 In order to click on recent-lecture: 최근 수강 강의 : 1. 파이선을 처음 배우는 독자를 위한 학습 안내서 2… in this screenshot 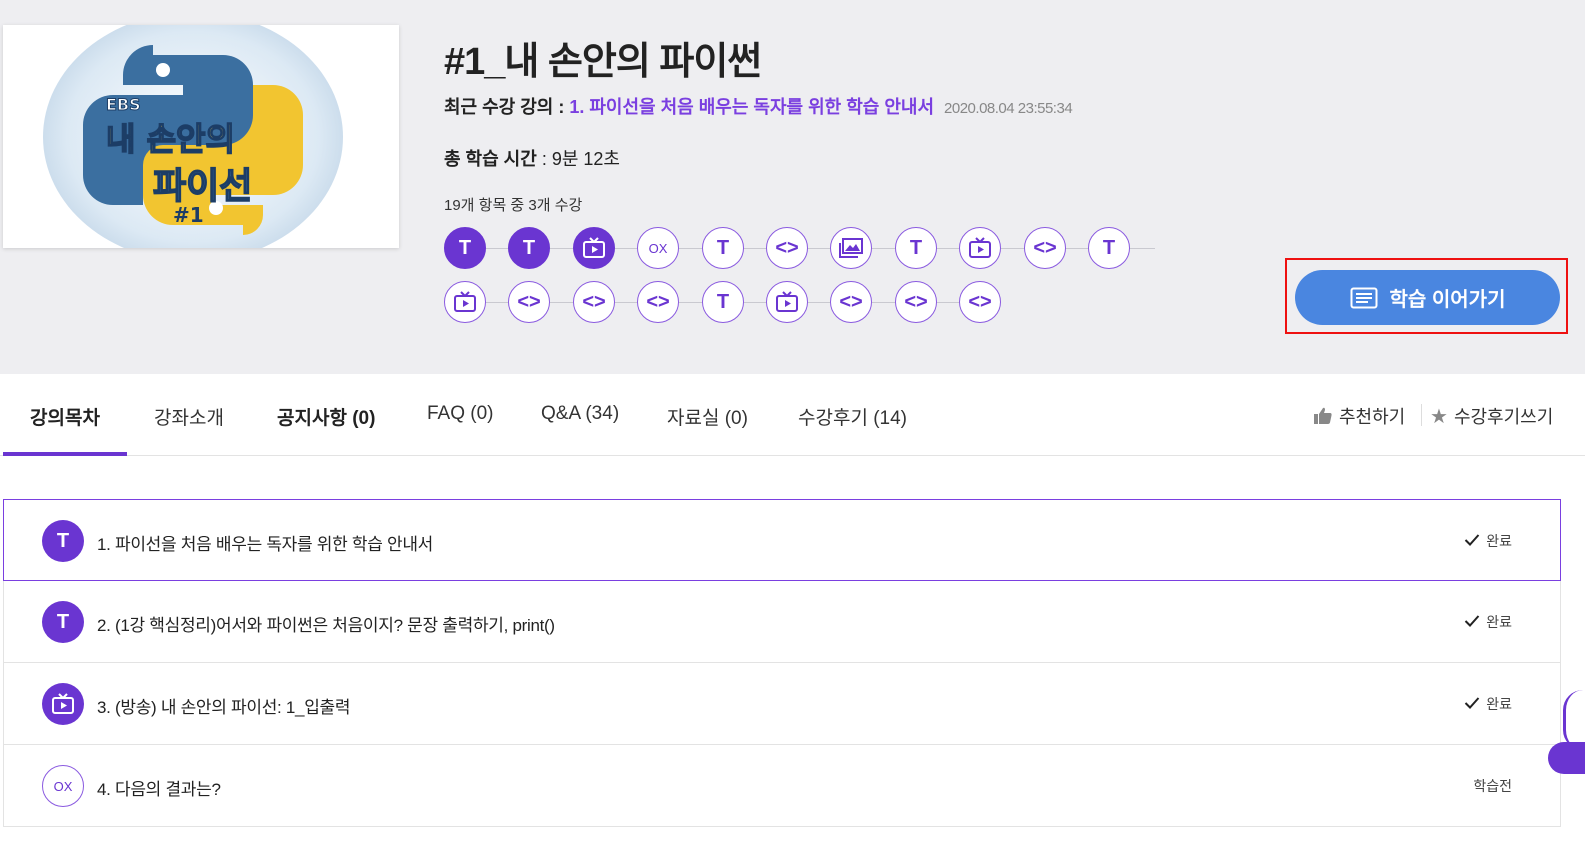, I will do `click(758, 106)`.